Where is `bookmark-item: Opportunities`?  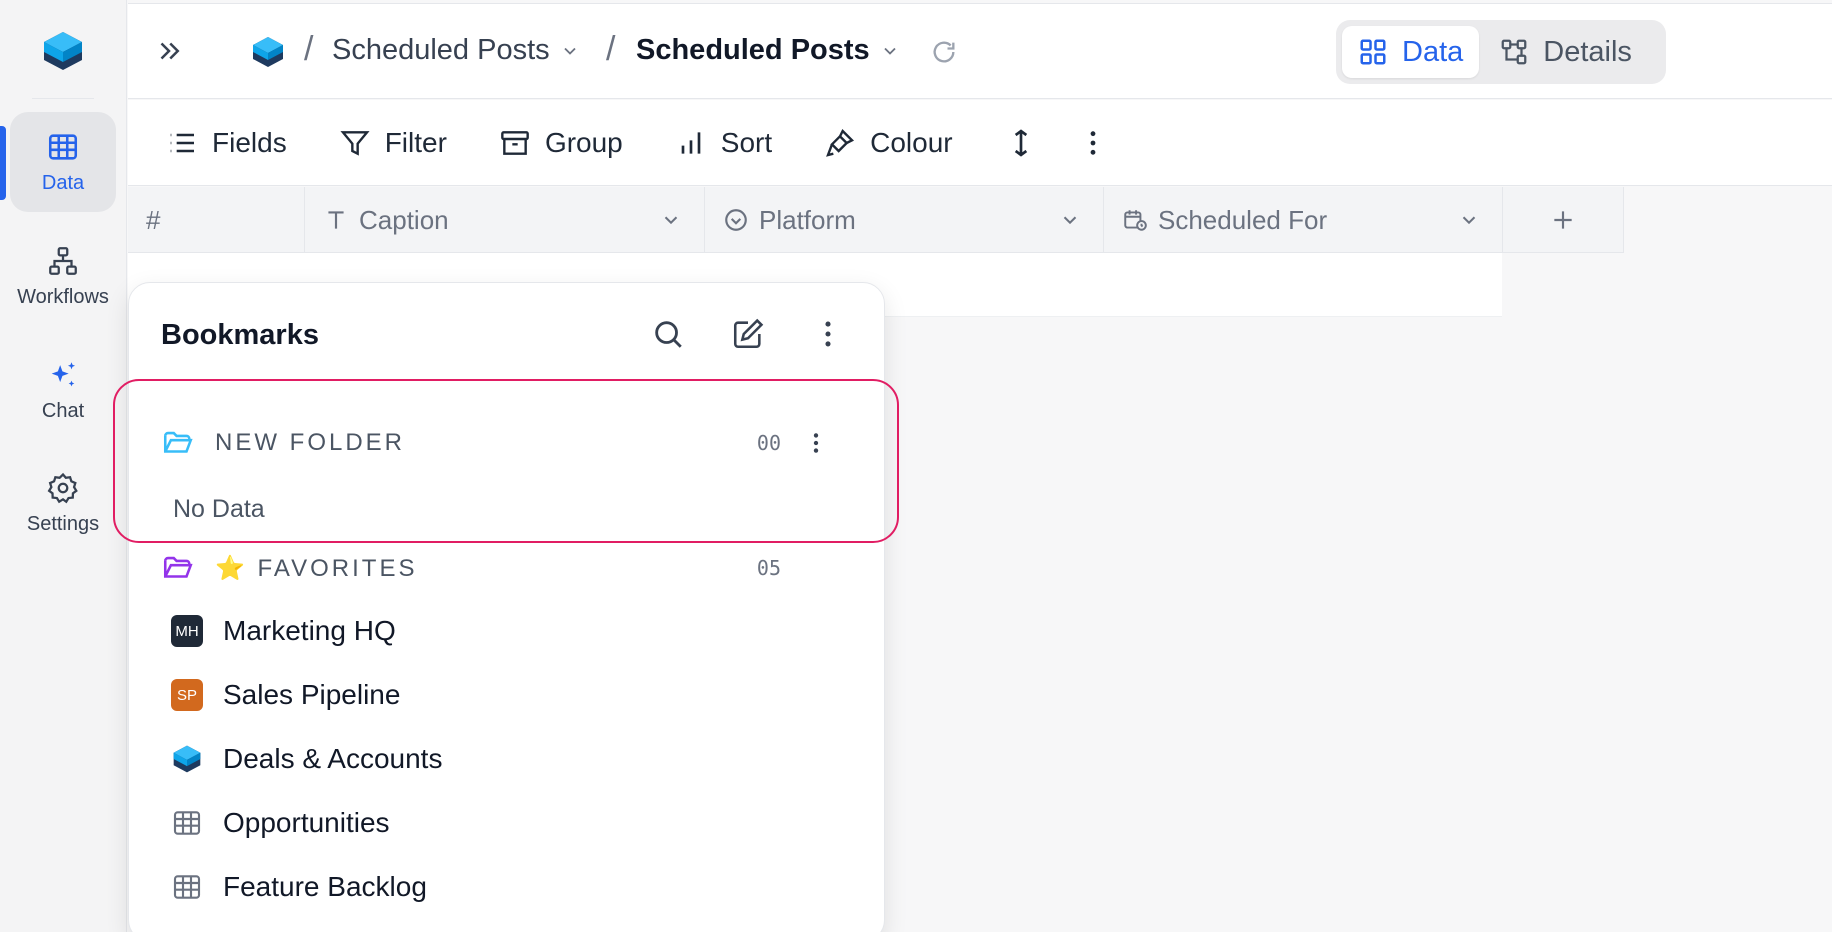 bookmark-item: Opportunities is located at coordinates (280, 823).